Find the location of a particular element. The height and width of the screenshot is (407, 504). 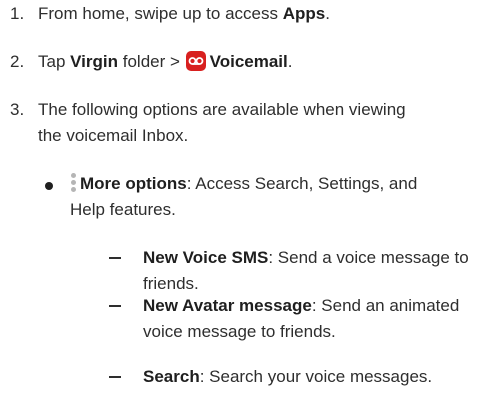

vertical-dots-icon is located at coordinates (73, 183).